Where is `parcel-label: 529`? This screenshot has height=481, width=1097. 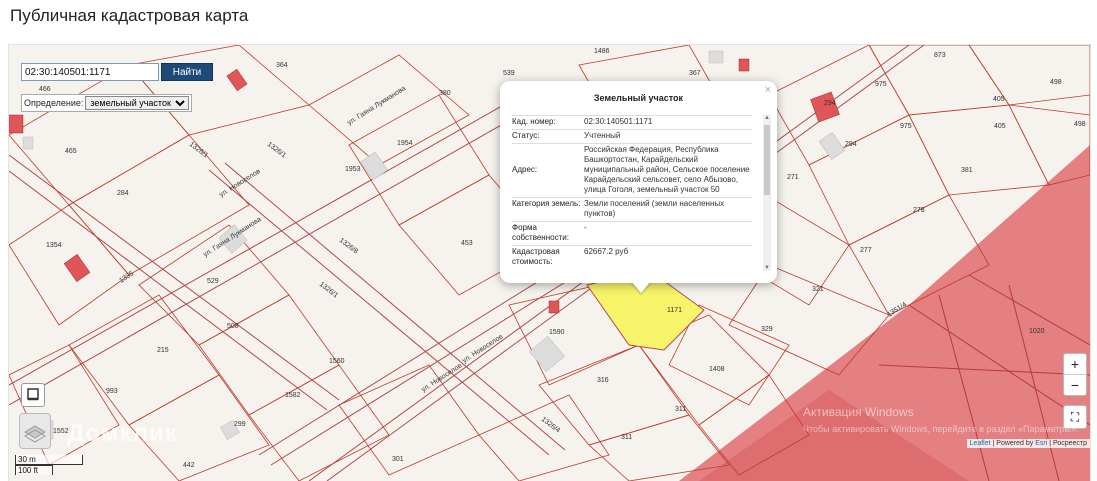 parcel-label: 529 is located at coordinates (213, 281).